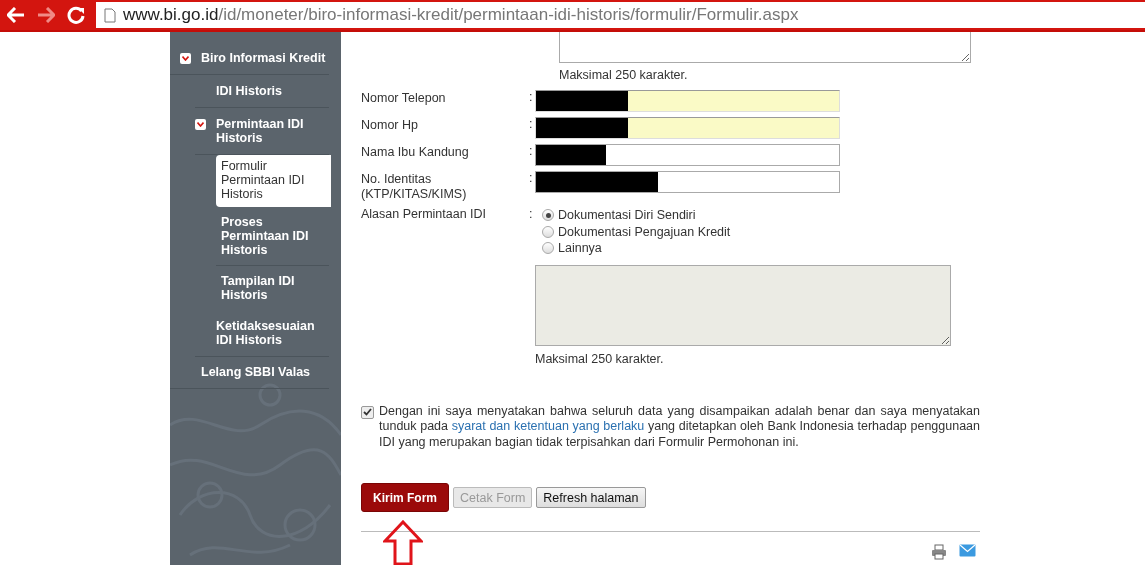  Describe the element at coordinates (46, 15) in the screenshot. I see `forward-arrow-icon` at that location.